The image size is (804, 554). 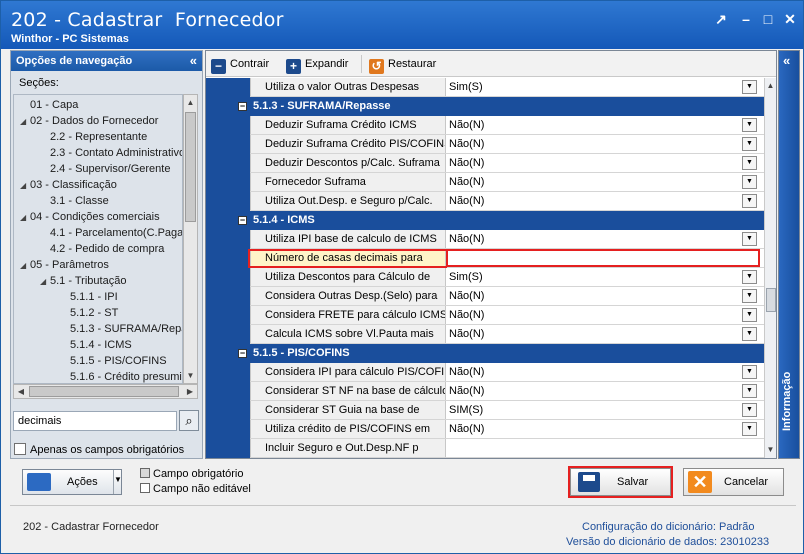 What do you see at coordinates (89, 297) in the screenshot?
I see `tree-item: 5.1.1 - IPI` at bounding box center [89, 297].